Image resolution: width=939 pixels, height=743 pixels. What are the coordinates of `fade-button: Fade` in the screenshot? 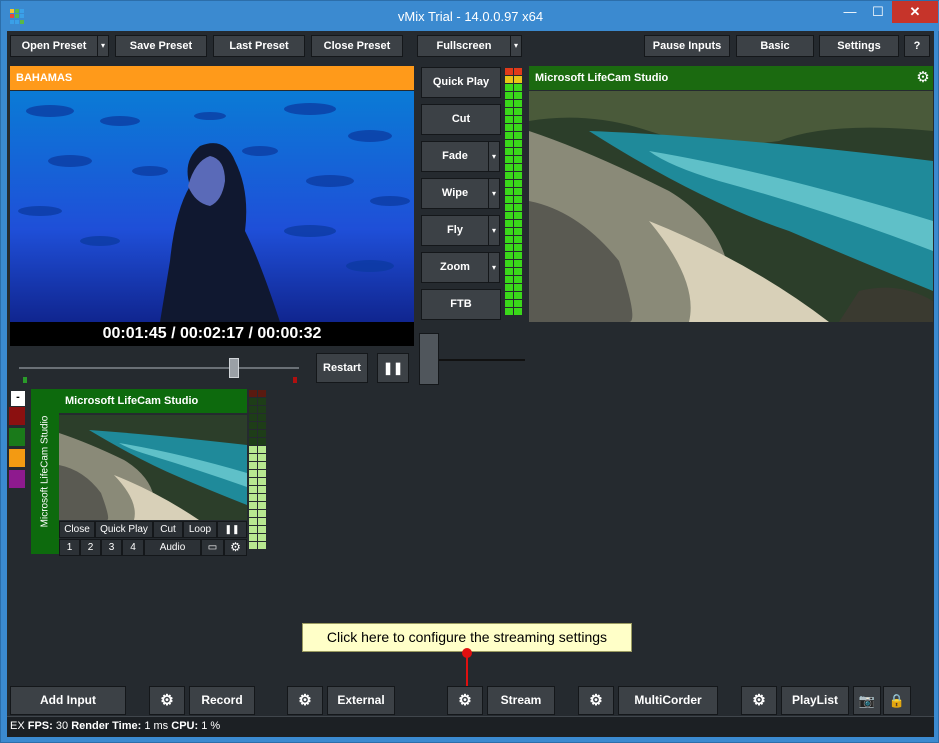 It's located at (455, 156).